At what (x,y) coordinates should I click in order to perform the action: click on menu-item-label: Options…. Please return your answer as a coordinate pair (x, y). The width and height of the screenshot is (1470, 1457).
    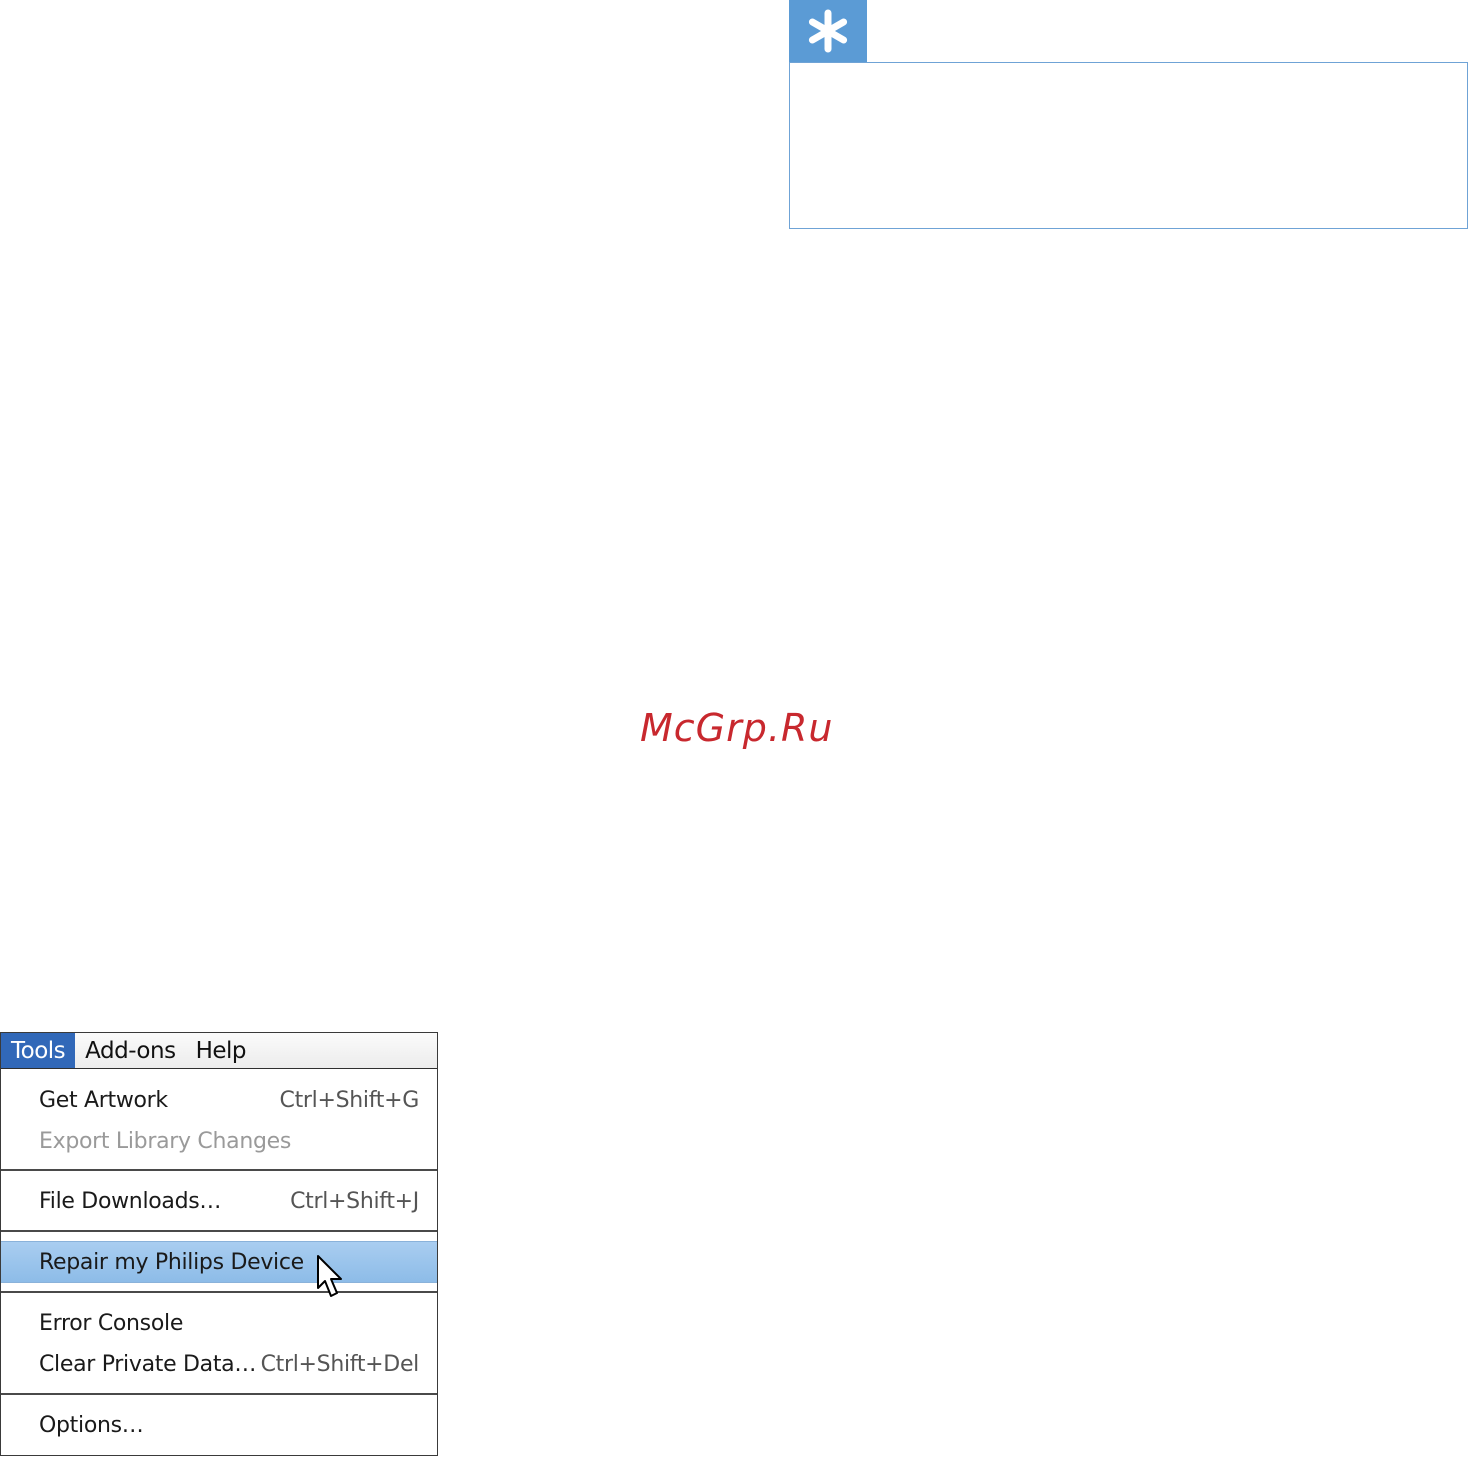
    Looking at the image, I should click on (91, 1425).